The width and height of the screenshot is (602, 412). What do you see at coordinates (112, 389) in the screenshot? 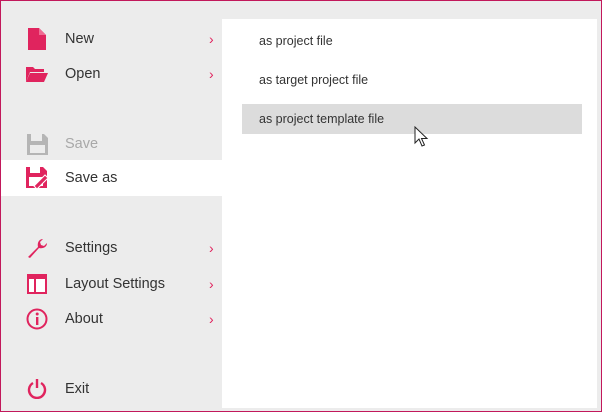
I see `menu-item-exit: Exit` at bounding box center [112, 389].